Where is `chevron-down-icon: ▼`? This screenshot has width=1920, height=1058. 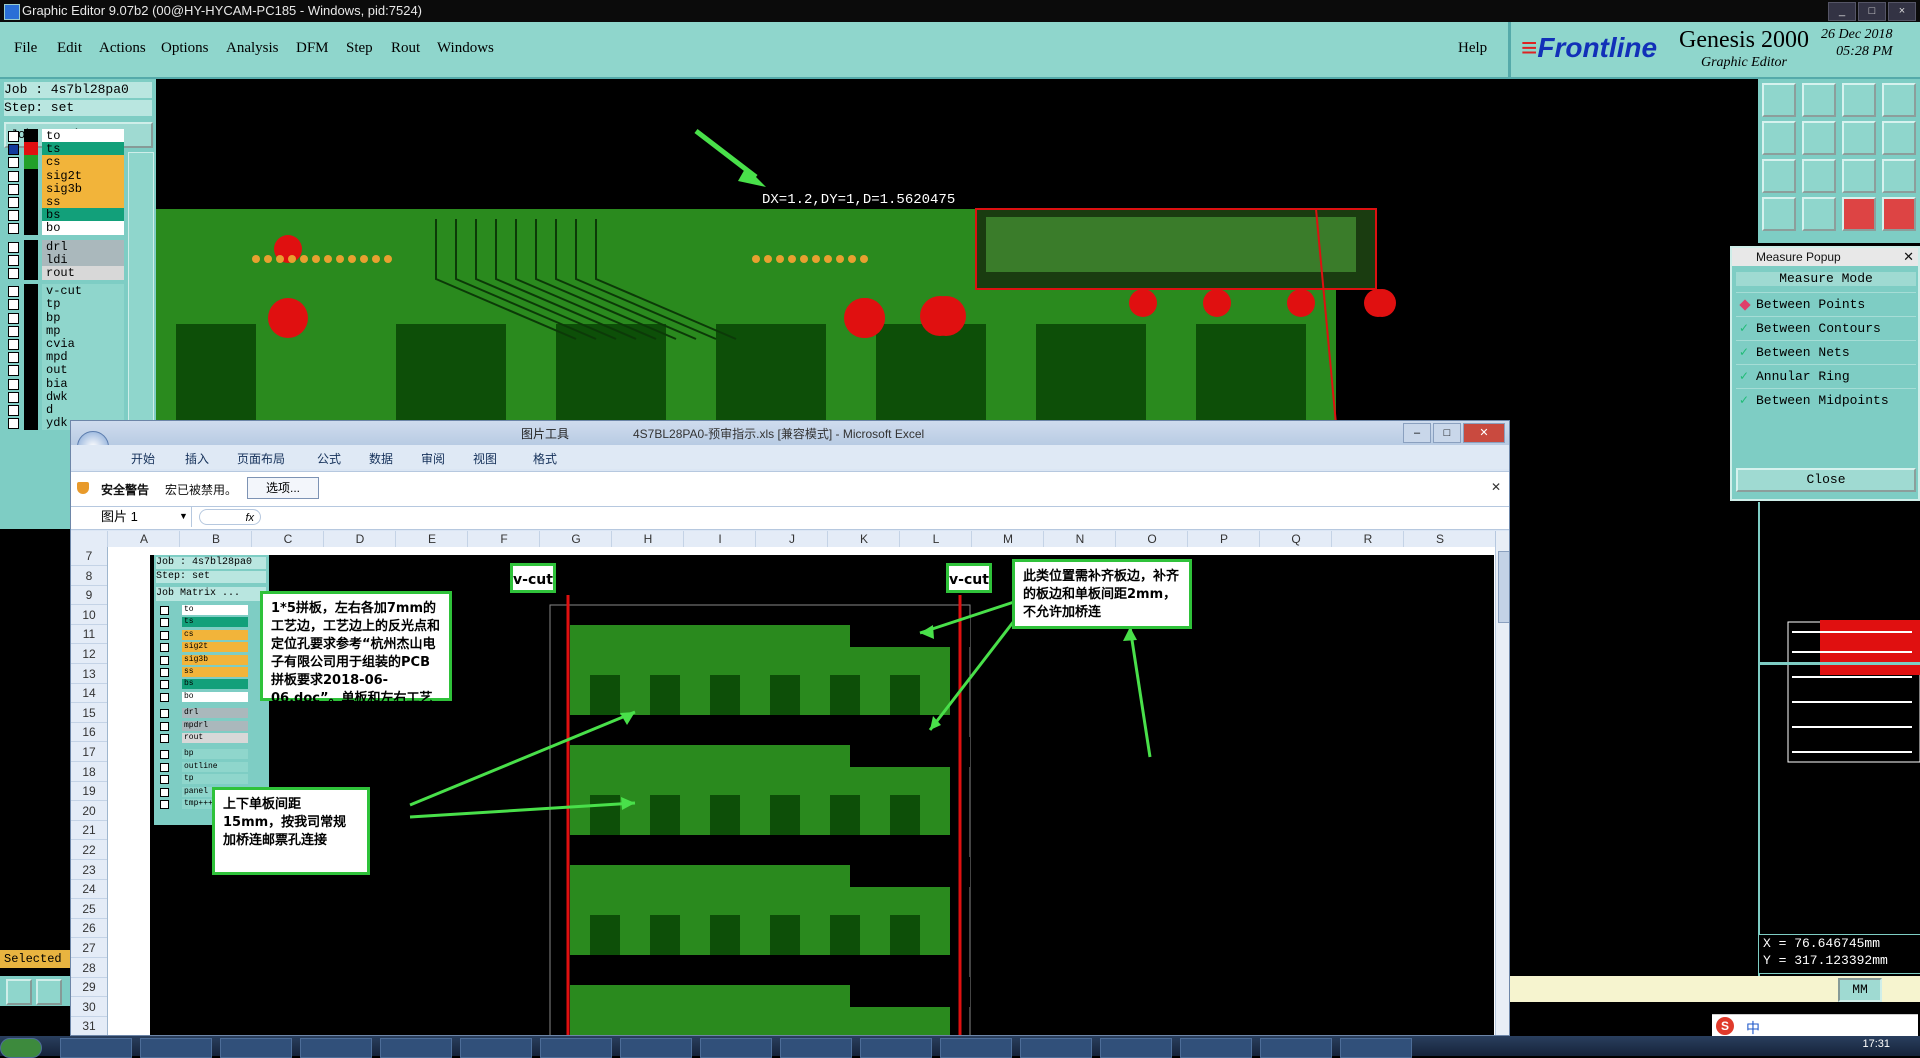
chevron-down-icon: ▼ is located at coordinates (183, 516).